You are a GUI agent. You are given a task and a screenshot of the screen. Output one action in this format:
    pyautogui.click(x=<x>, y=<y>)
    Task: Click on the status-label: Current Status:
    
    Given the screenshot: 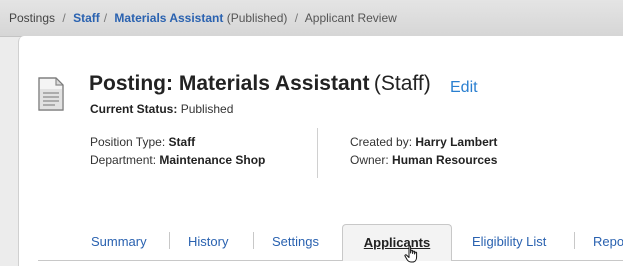 What is the action you would take?
    pyautogui.click(x=134, y=109)
    